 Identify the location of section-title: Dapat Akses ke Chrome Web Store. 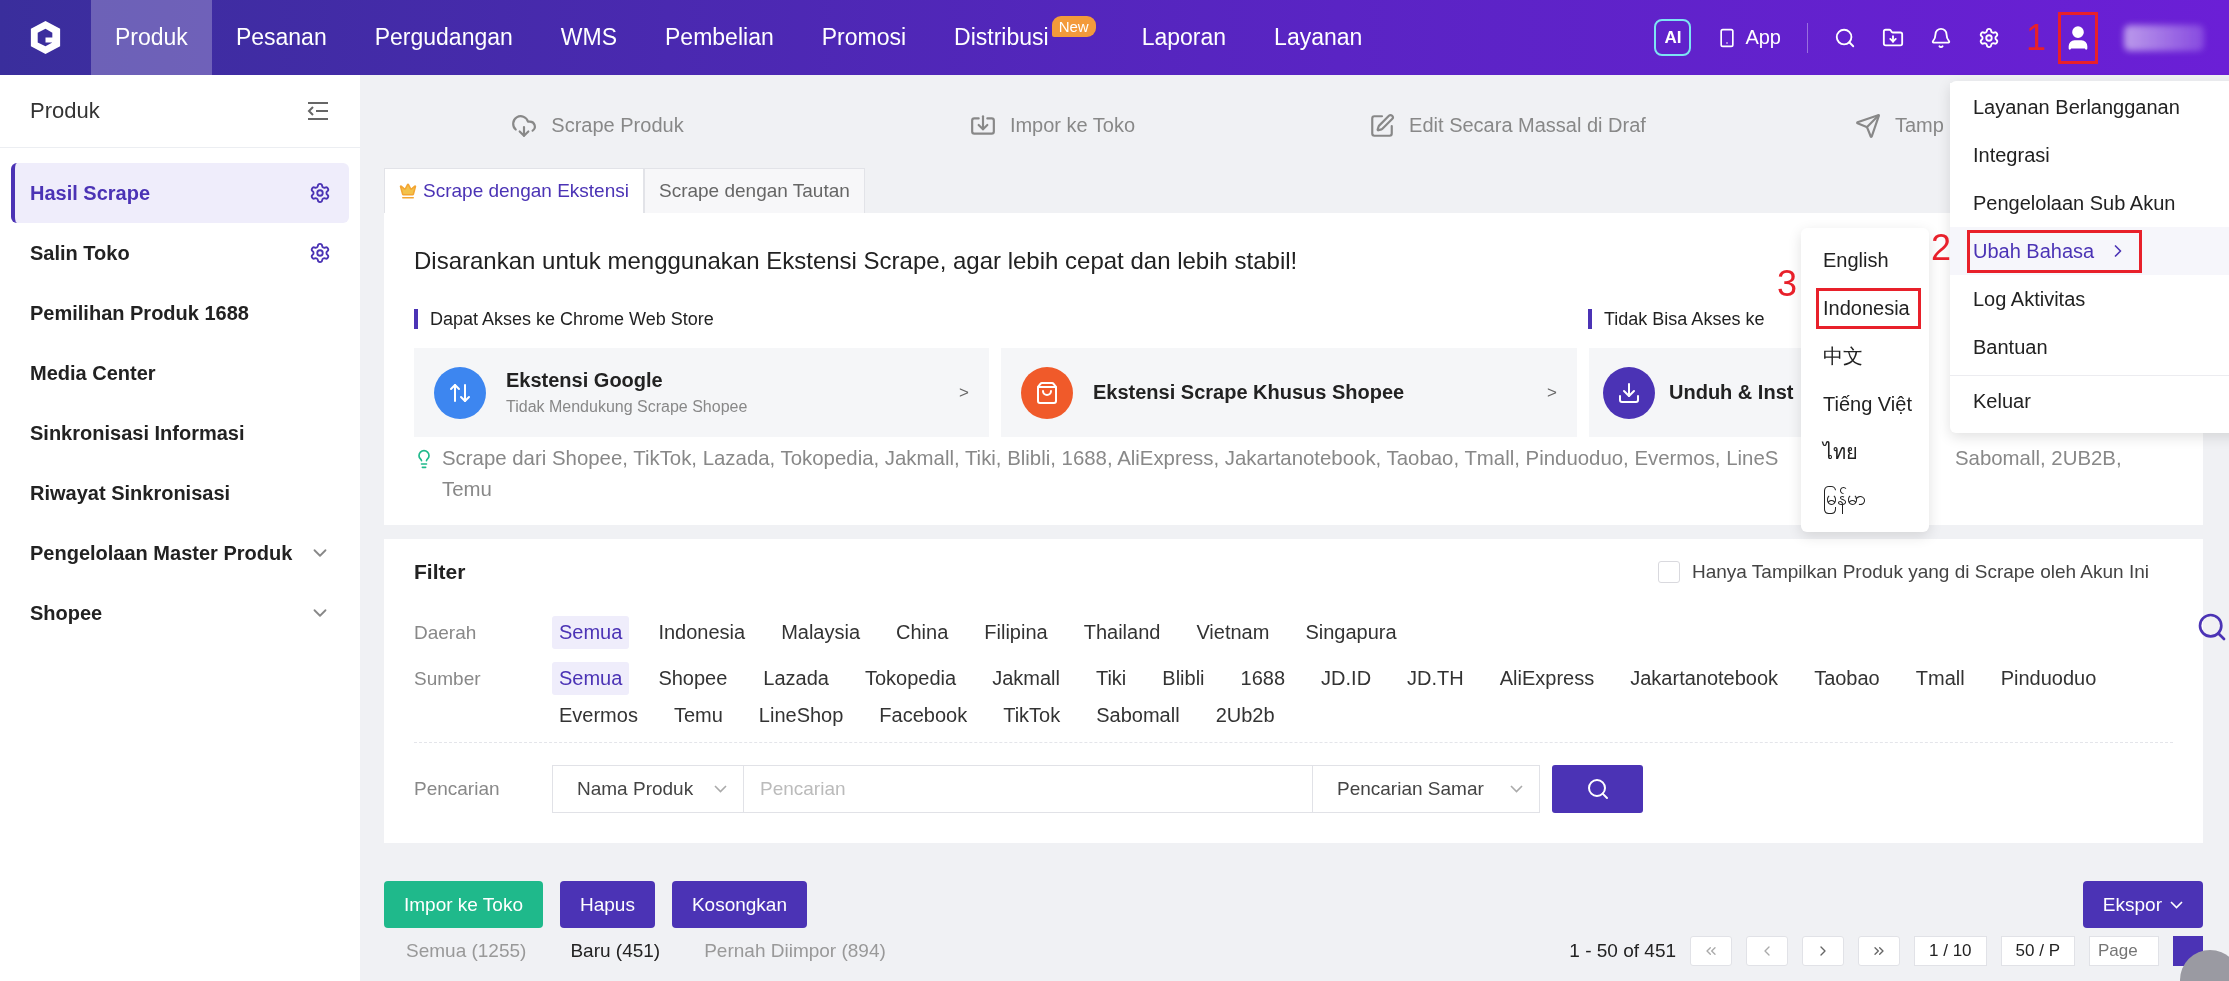
(1001, 319).